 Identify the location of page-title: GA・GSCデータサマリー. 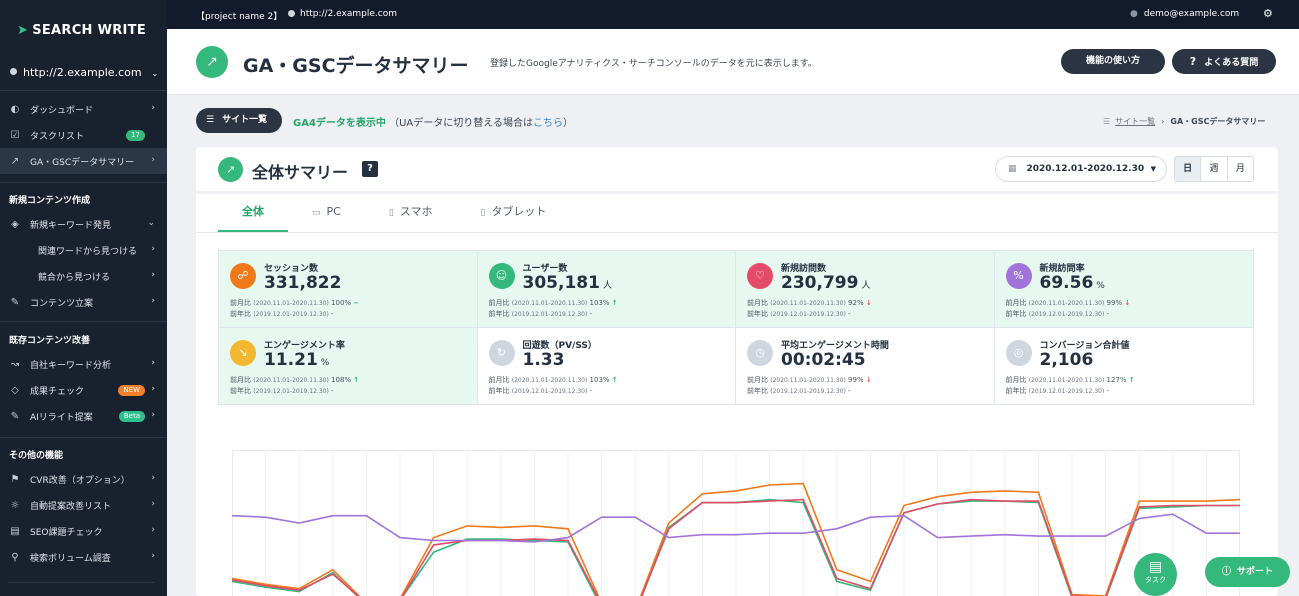
(356, 66).